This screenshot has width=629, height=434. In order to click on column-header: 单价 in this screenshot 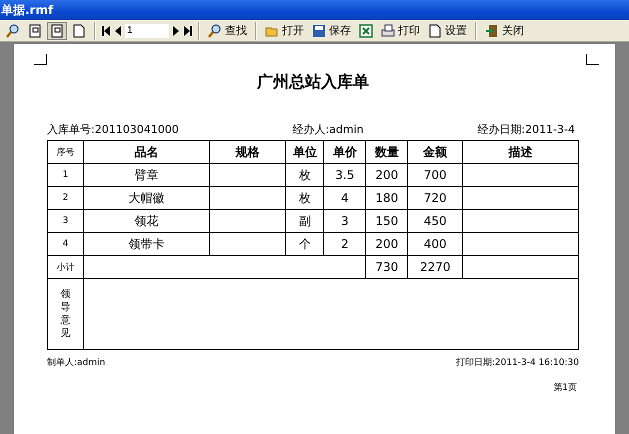, I will do `click(345, 152)`.